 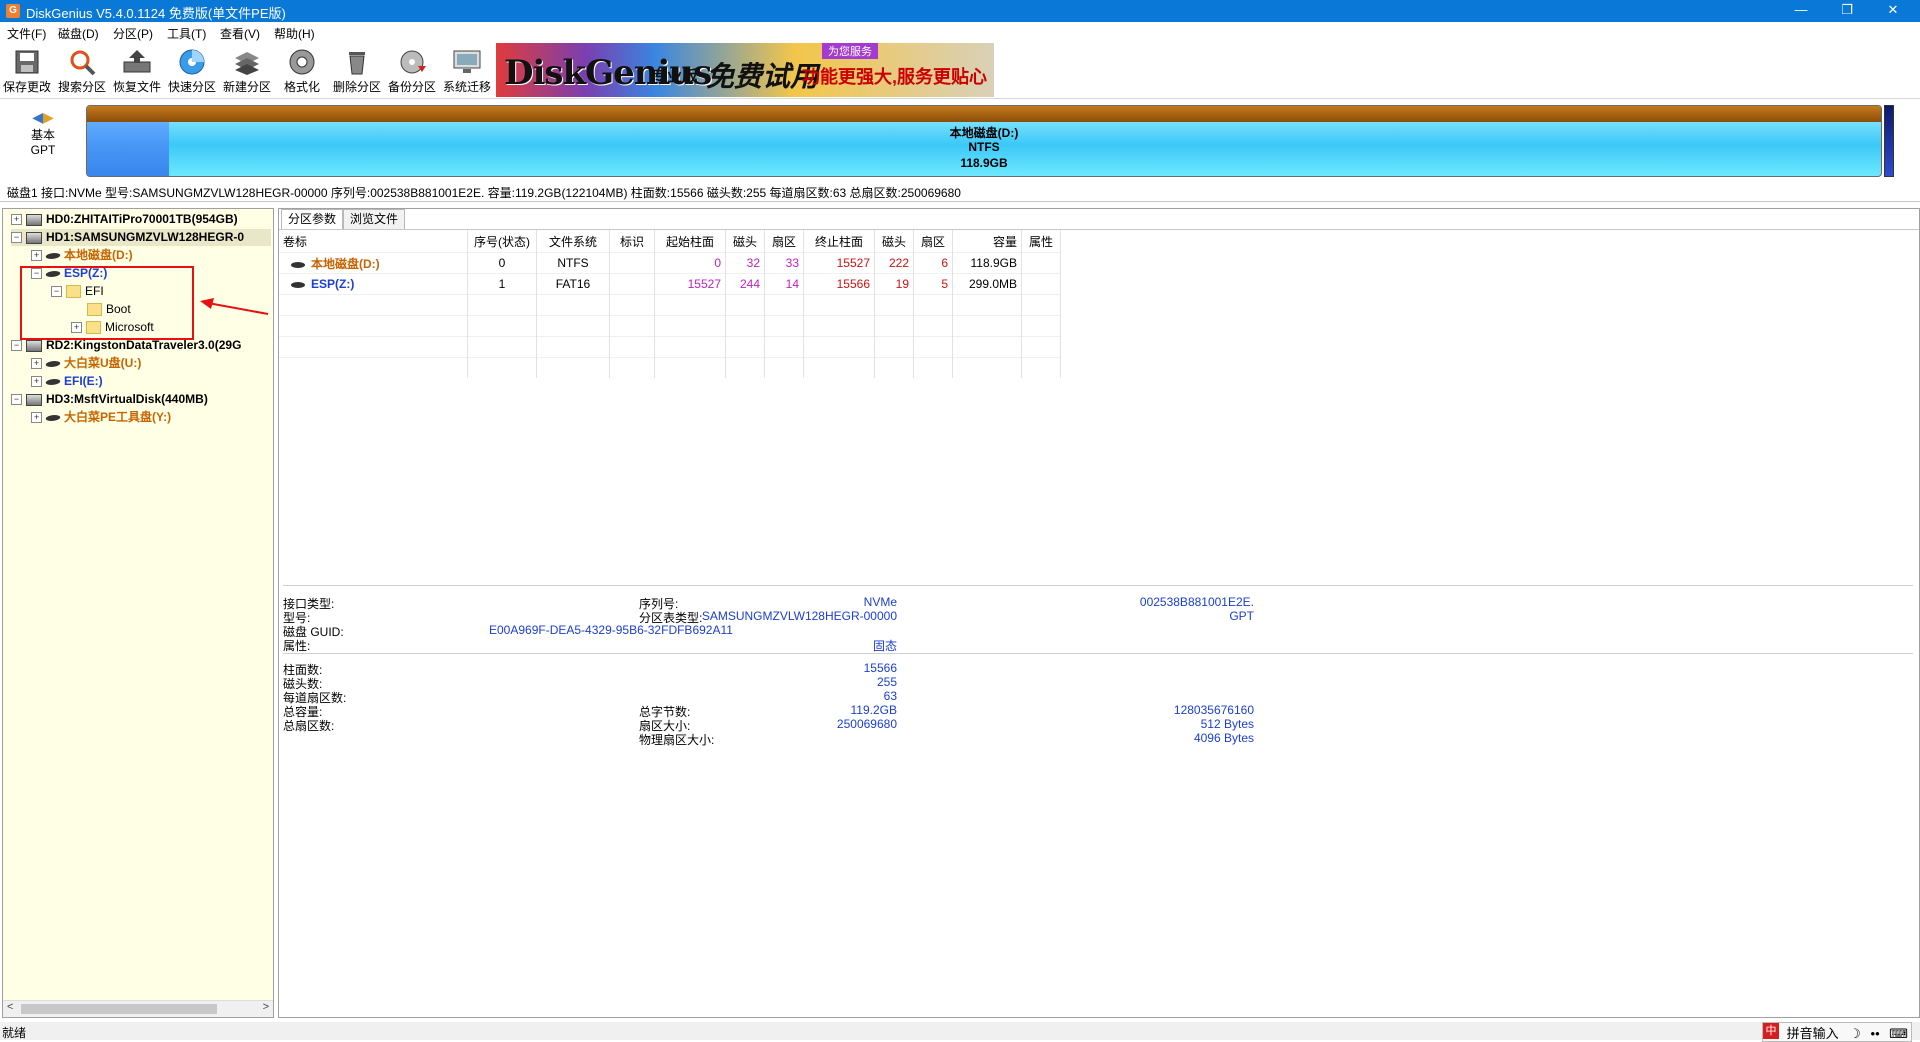 I want to click on model-value: SAMSUNGMZVLW128HEGR-00000, so click(x=799, y=616).